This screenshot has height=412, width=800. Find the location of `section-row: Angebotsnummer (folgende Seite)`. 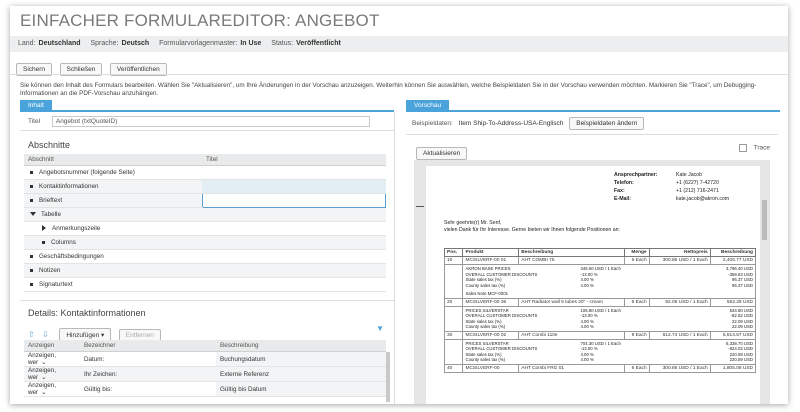

section-row: Angebotsnummer (folgende Seite) is located at coordinates (205, 172).